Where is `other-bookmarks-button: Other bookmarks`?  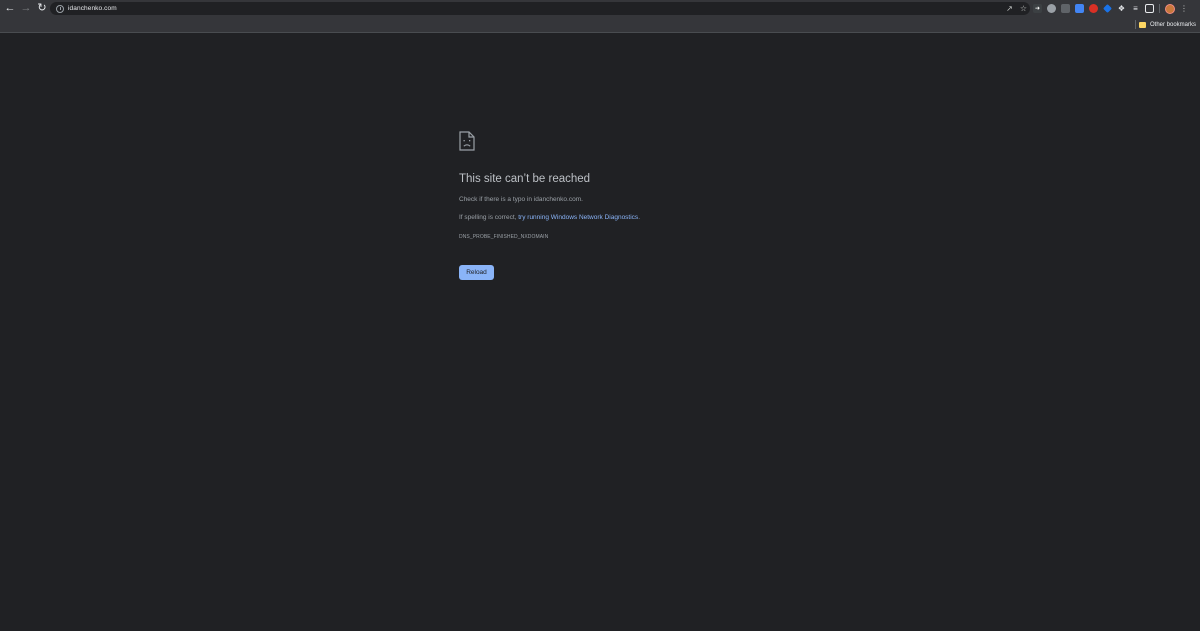
other-bookmarks-button: Other bookmarks is located at coordinates (1167, 24).